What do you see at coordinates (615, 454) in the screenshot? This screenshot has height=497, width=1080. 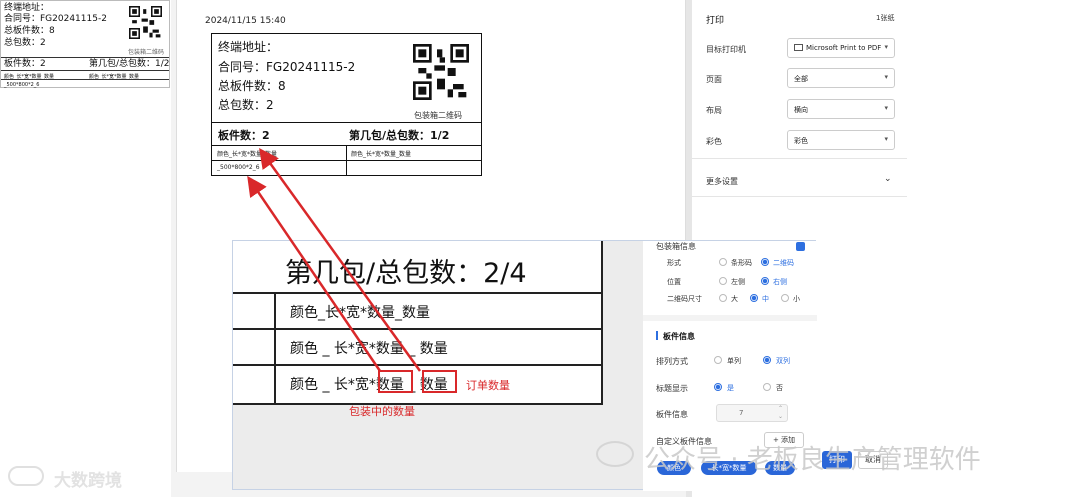 I see `wechat-icon` at bounding box center [615, 454].